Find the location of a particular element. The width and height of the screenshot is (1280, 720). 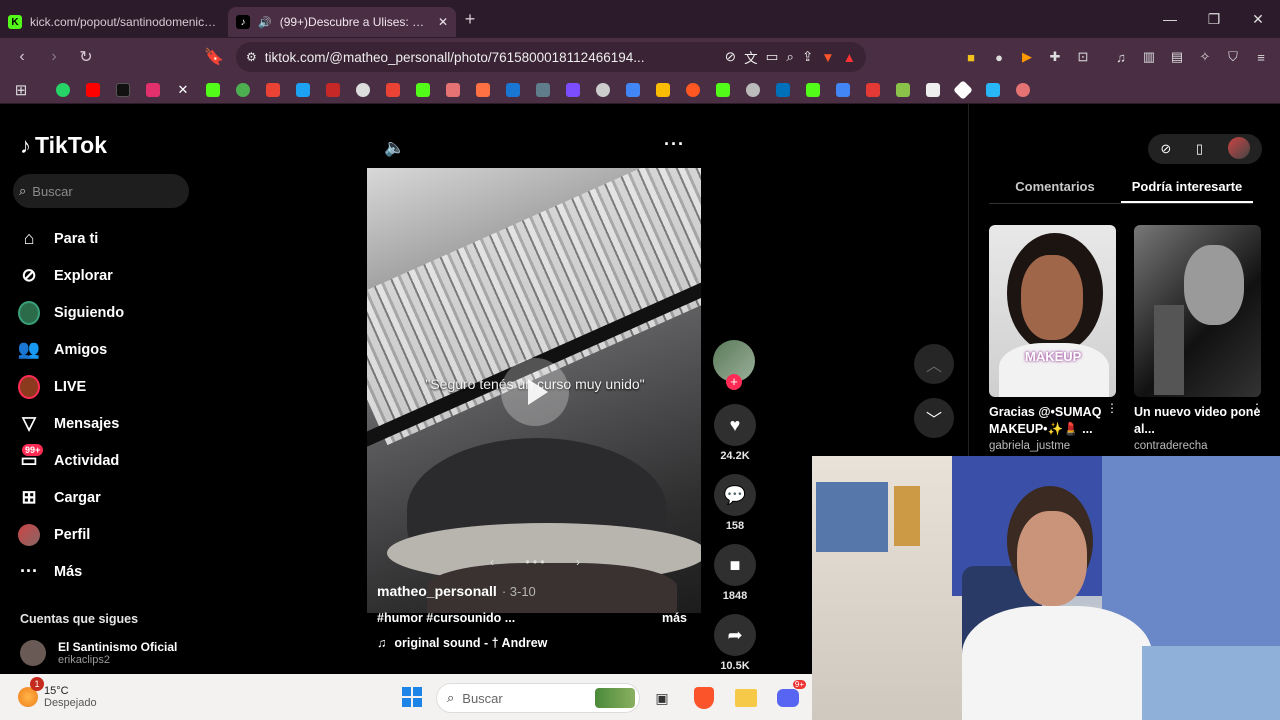

site-settings-icon: ⚙ is located at coordinates (251, 57).